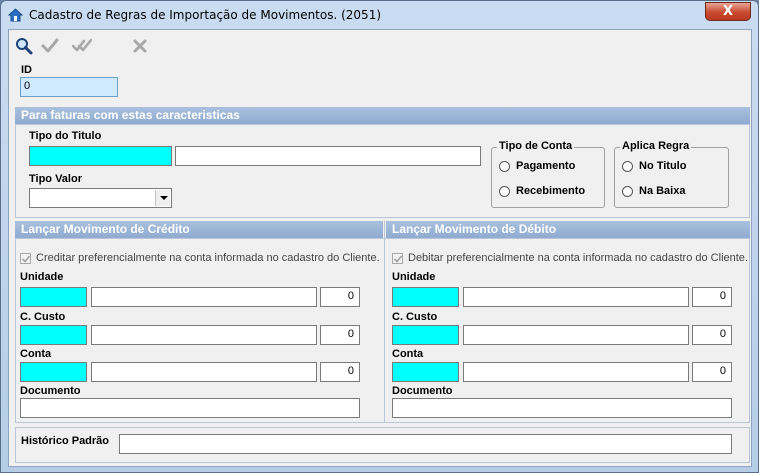 The height and width of the screenshot is (473, 759). What do you see at coordinates (414, 277) in the screenshot?
I see `debito-unidade-label: Unidade` at bounding box center [414, 277].